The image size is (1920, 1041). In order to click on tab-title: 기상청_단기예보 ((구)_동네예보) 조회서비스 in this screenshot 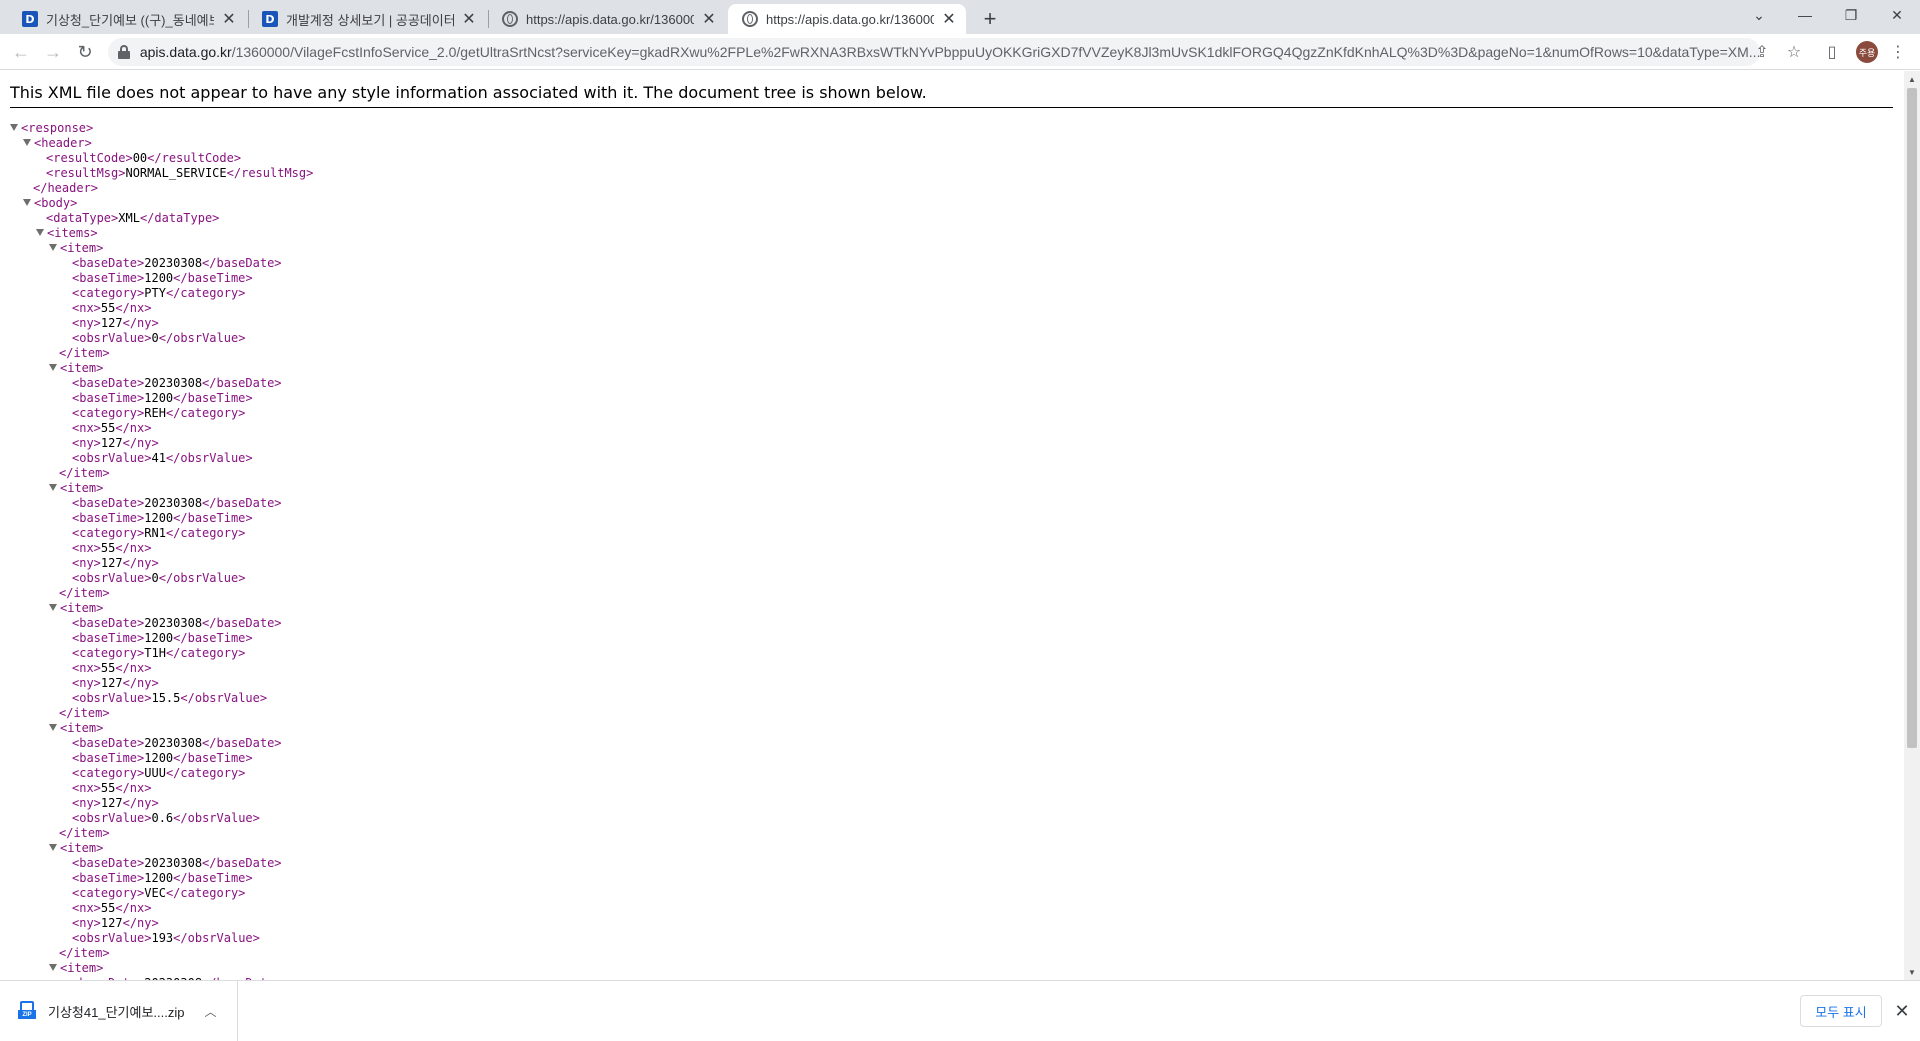, I will do `click(130, 20)`.